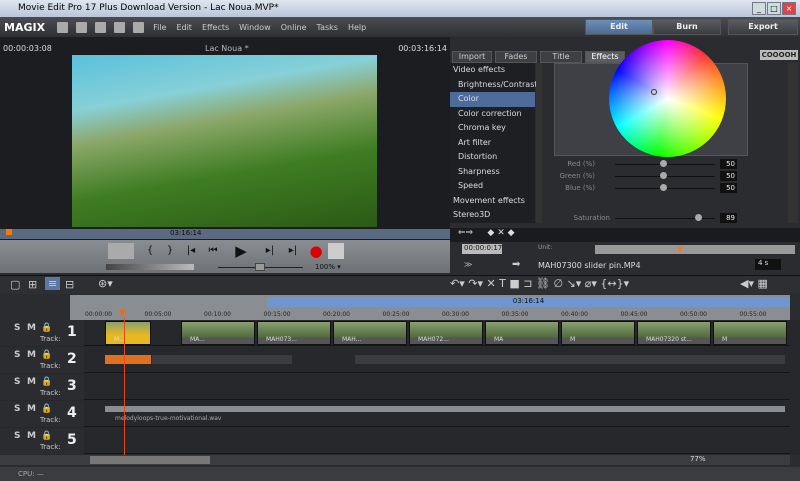  What do you see at coordinates (492, 114) in the screenshot?
I see `effect-item: Color correction` at bounding box center [492, 114].